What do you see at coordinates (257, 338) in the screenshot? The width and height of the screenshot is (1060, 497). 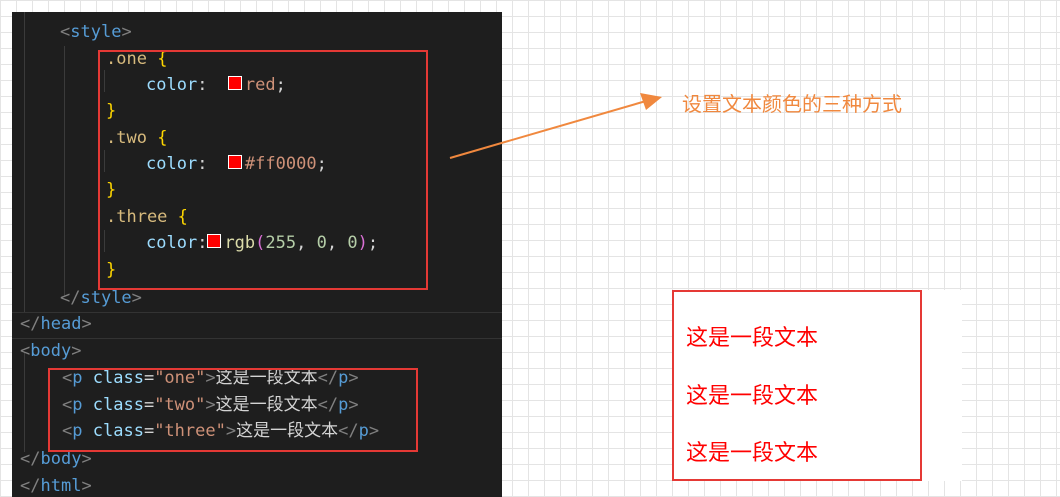 I see `line-separator` at bounding box center [257, 338].